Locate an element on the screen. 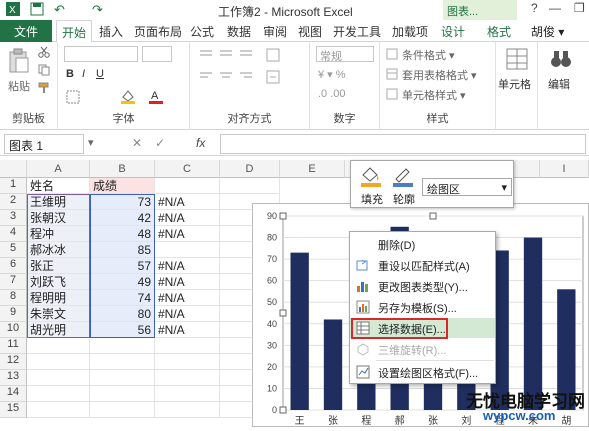 Image resolution: width=589 pixels, height=431 pixels. help-icon: ? is located at coordinates (534, 8).